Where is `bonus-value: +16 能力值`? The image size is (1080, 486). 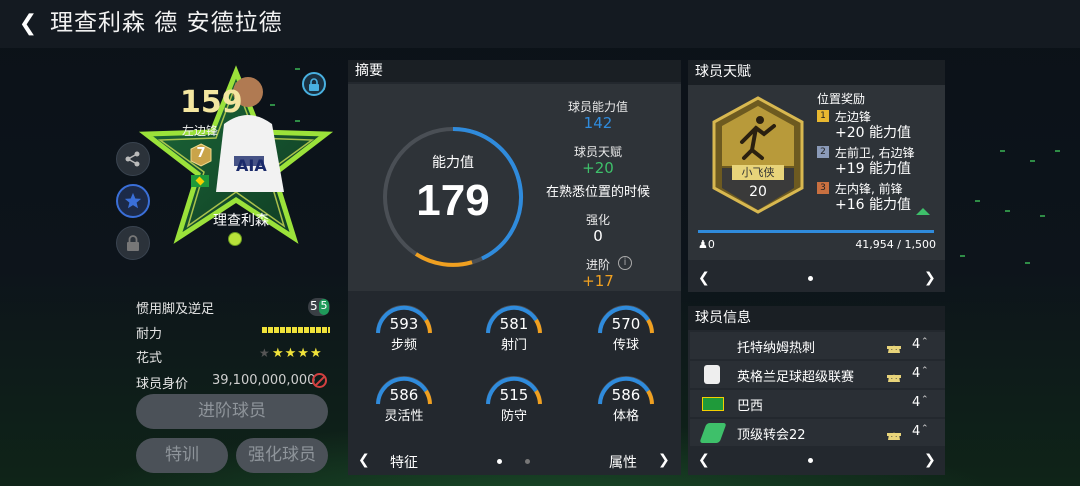
bonus-value: +16 能力值 is located at coordinates (873, 205).